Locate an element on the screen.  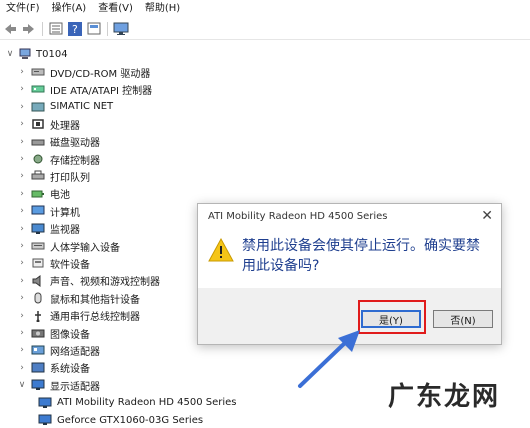
network-adapter-icon is located at coordinates (38, 350).